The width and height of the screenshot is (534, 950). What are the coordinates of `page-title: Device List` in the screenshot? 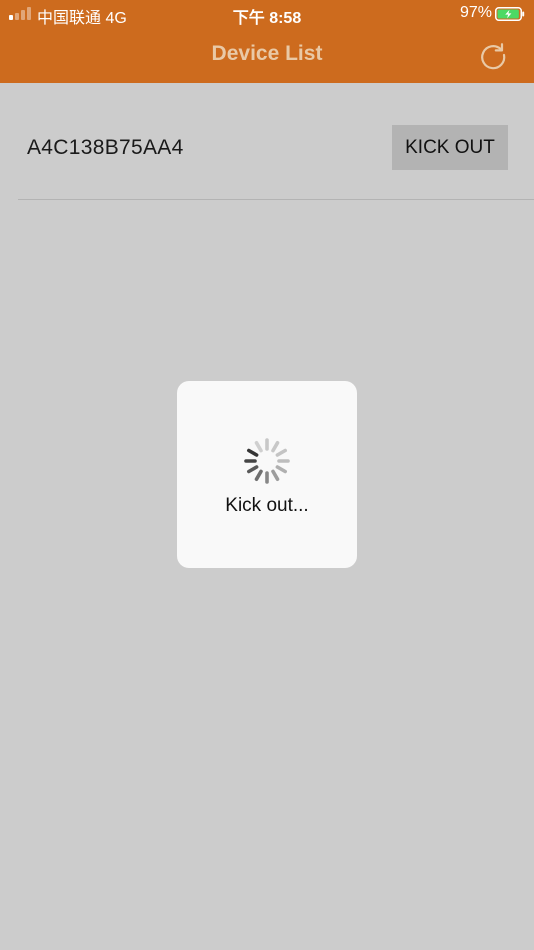 It's located at (267, 53).